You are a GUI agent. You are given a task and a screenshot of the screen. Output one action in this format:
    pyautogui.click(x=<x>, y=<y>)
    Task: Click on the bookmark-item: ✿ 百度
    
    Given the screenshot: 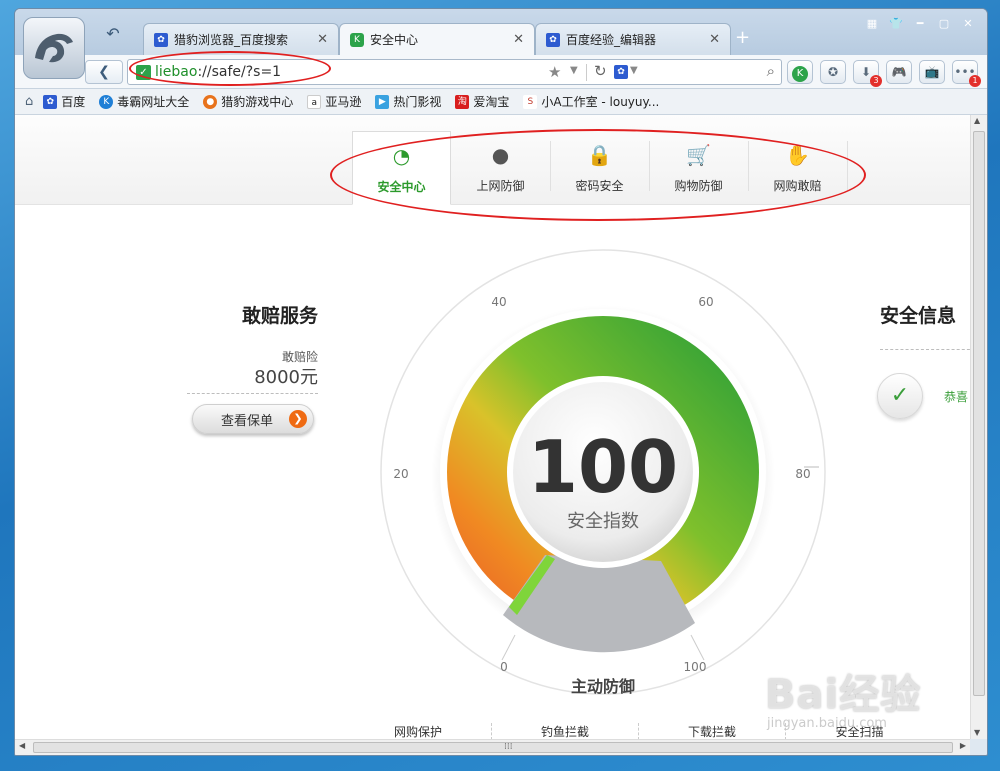 What is the action you would take?
    pyautogui.click(x=64, y=101)
    